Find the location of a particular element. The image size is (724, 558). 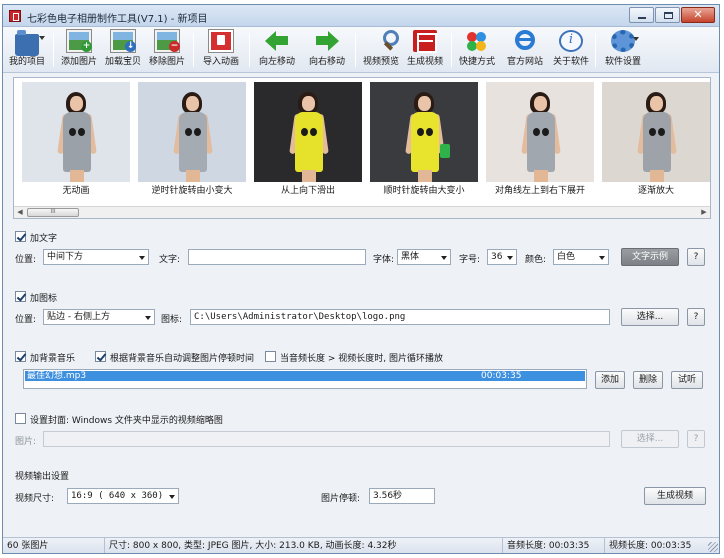

thumbnail-item: 对角线左上到右下展开 is located at coordinates (540, 139).